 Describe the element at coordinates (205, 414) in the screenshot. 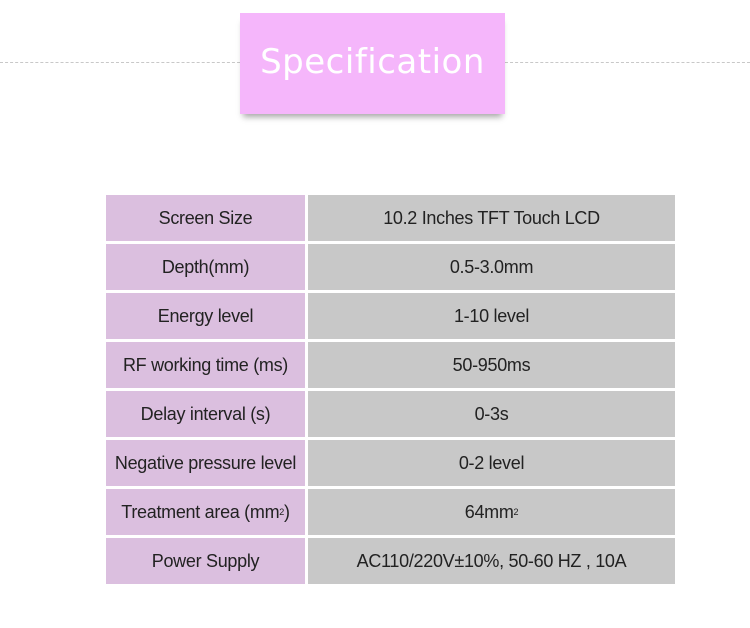

I see `spec-label: Delay interval (s)` at that location.